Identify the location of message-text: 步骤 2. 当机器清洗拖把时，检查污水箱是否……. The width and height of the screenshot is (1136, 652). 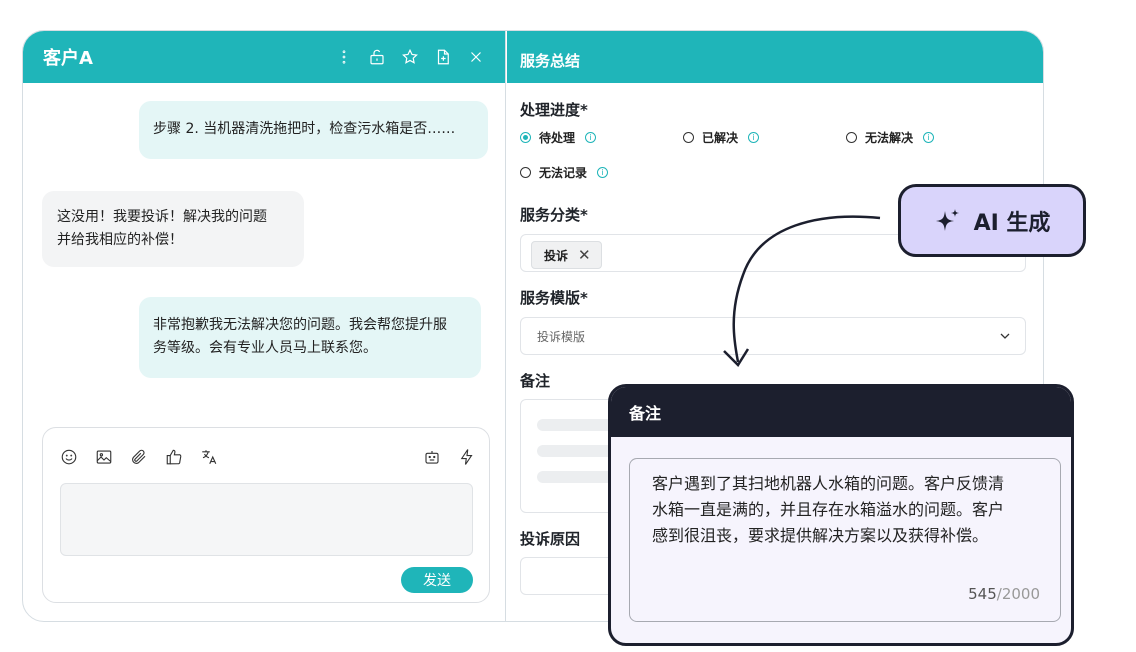
(304, 129).